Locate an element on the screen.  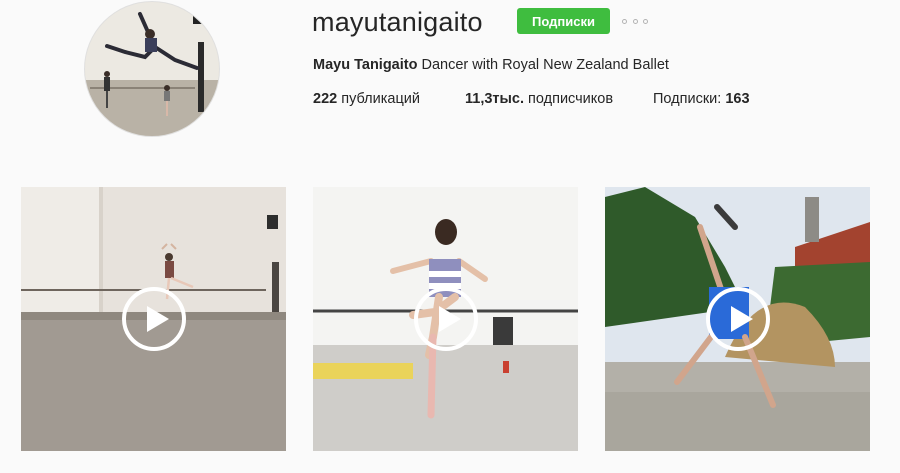
posts-stat: 222 публикаций is located at coordinates (366, 99).